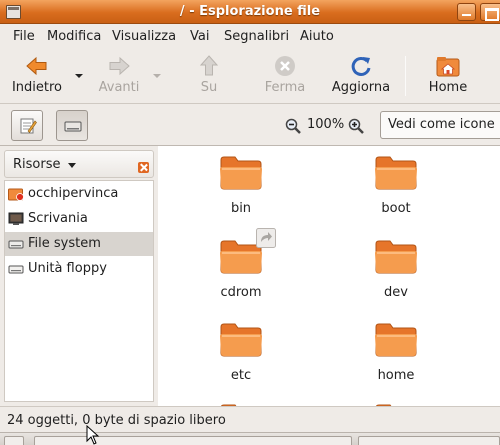  Describe the element at coordinates (116, 420) in the screenshot. I see `status-text: 24 oggetti, 0 byte di spazio libero` at that location.